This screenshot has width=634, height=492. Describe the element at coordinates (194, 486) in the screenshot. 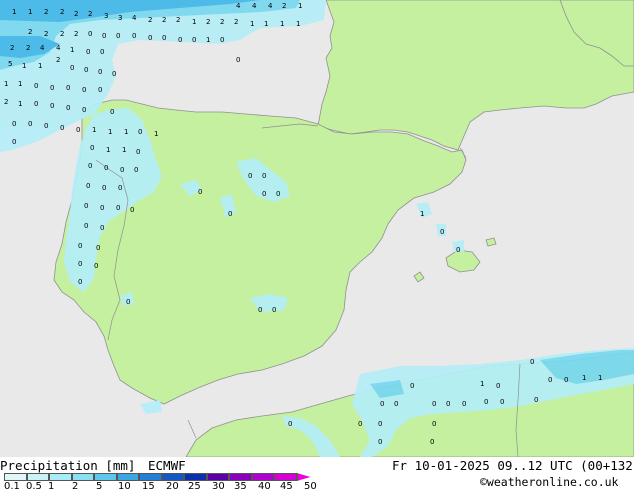

I see `legend-label: 25` at that location.